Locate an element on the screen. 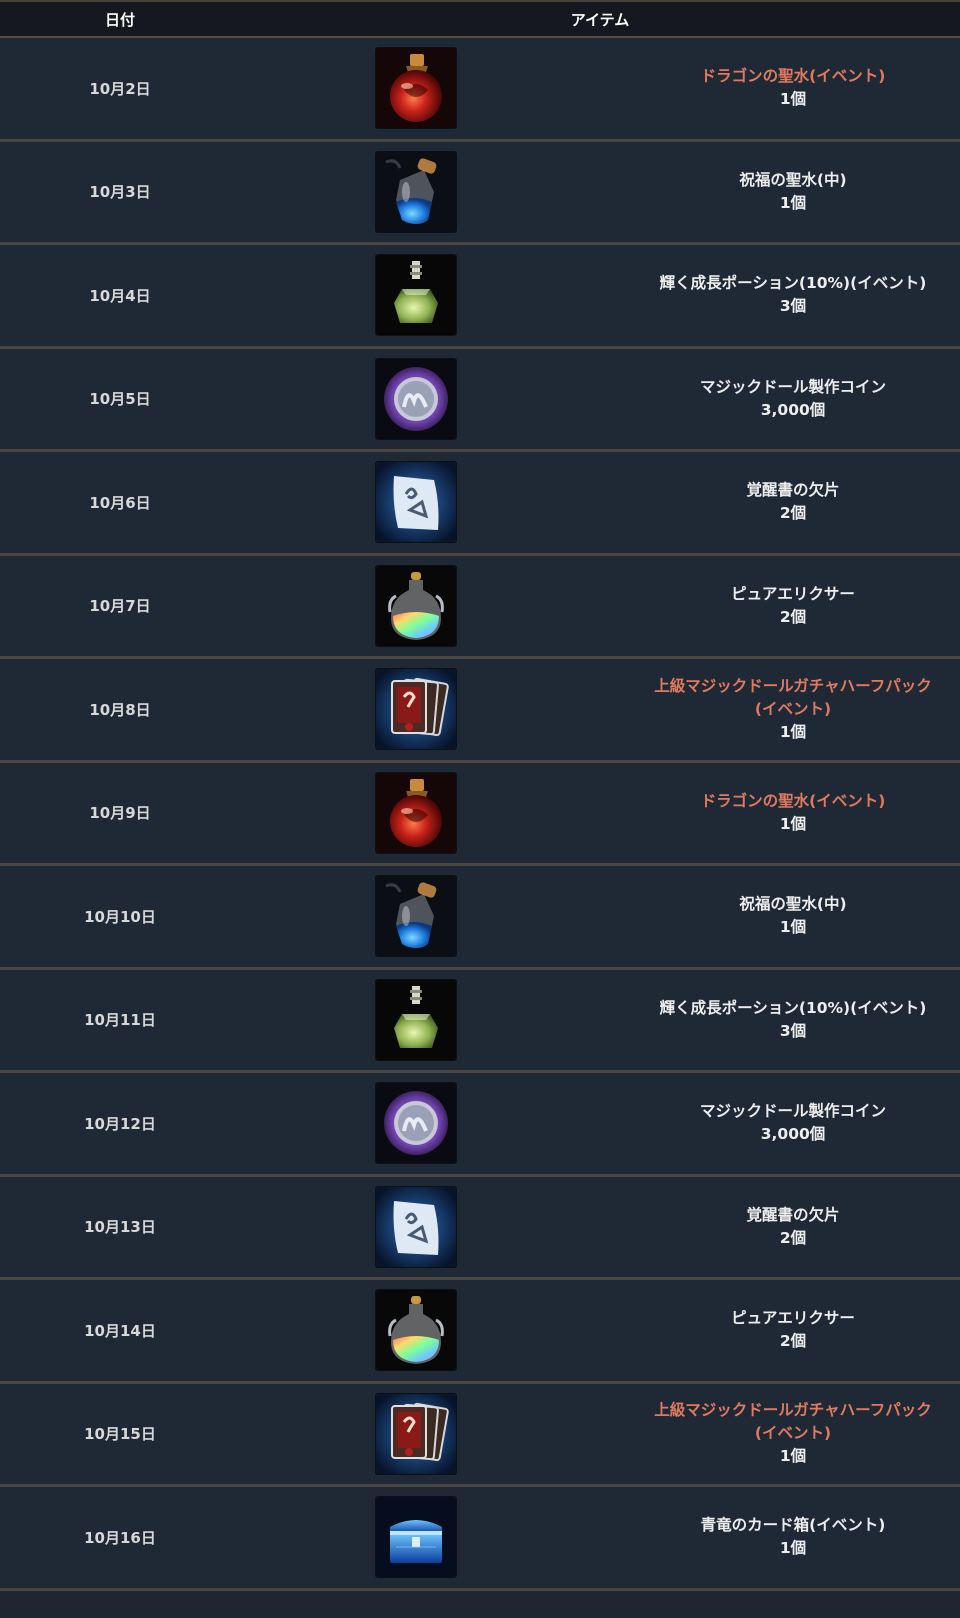 The height and width of the screenshot is (1618, 960). blue-dragon-card-box-icon is located at coordinates (416, 1537).